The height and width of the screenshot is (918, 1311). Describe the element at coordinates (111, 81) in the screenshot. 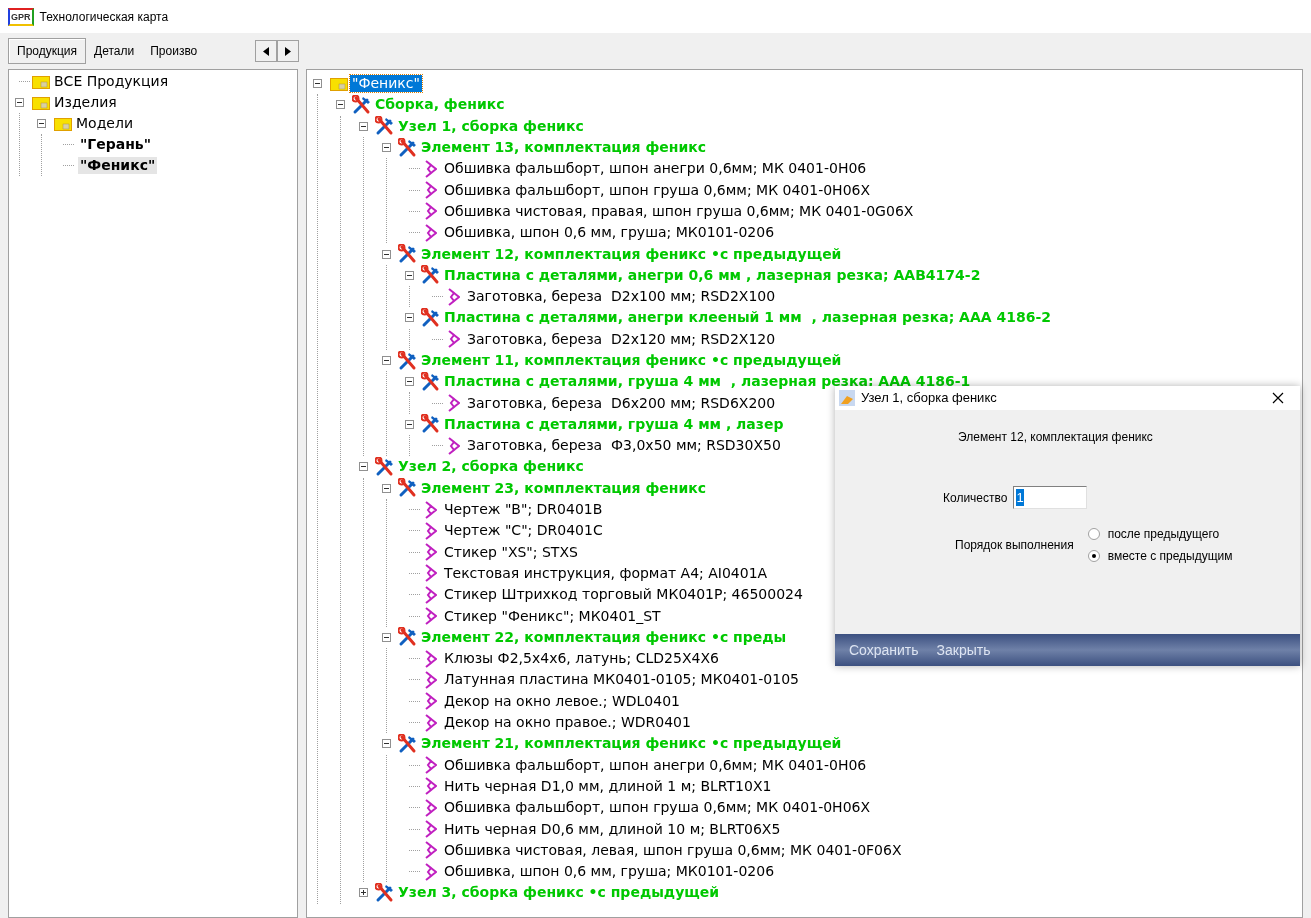

I see `tree-item: ВСЕ Продукция` at that location.